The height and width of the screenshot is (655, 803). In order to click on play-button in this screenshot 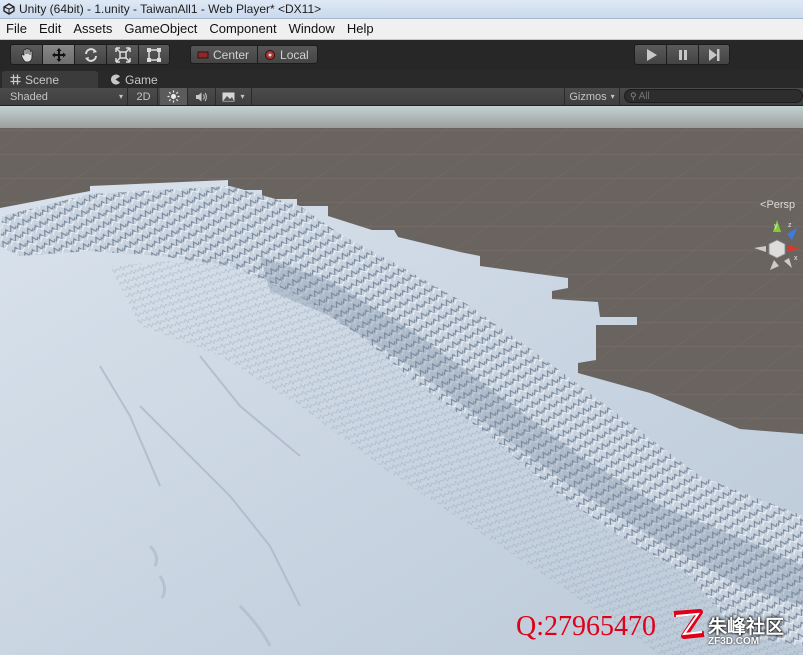, I will do `click(650, 54)`.